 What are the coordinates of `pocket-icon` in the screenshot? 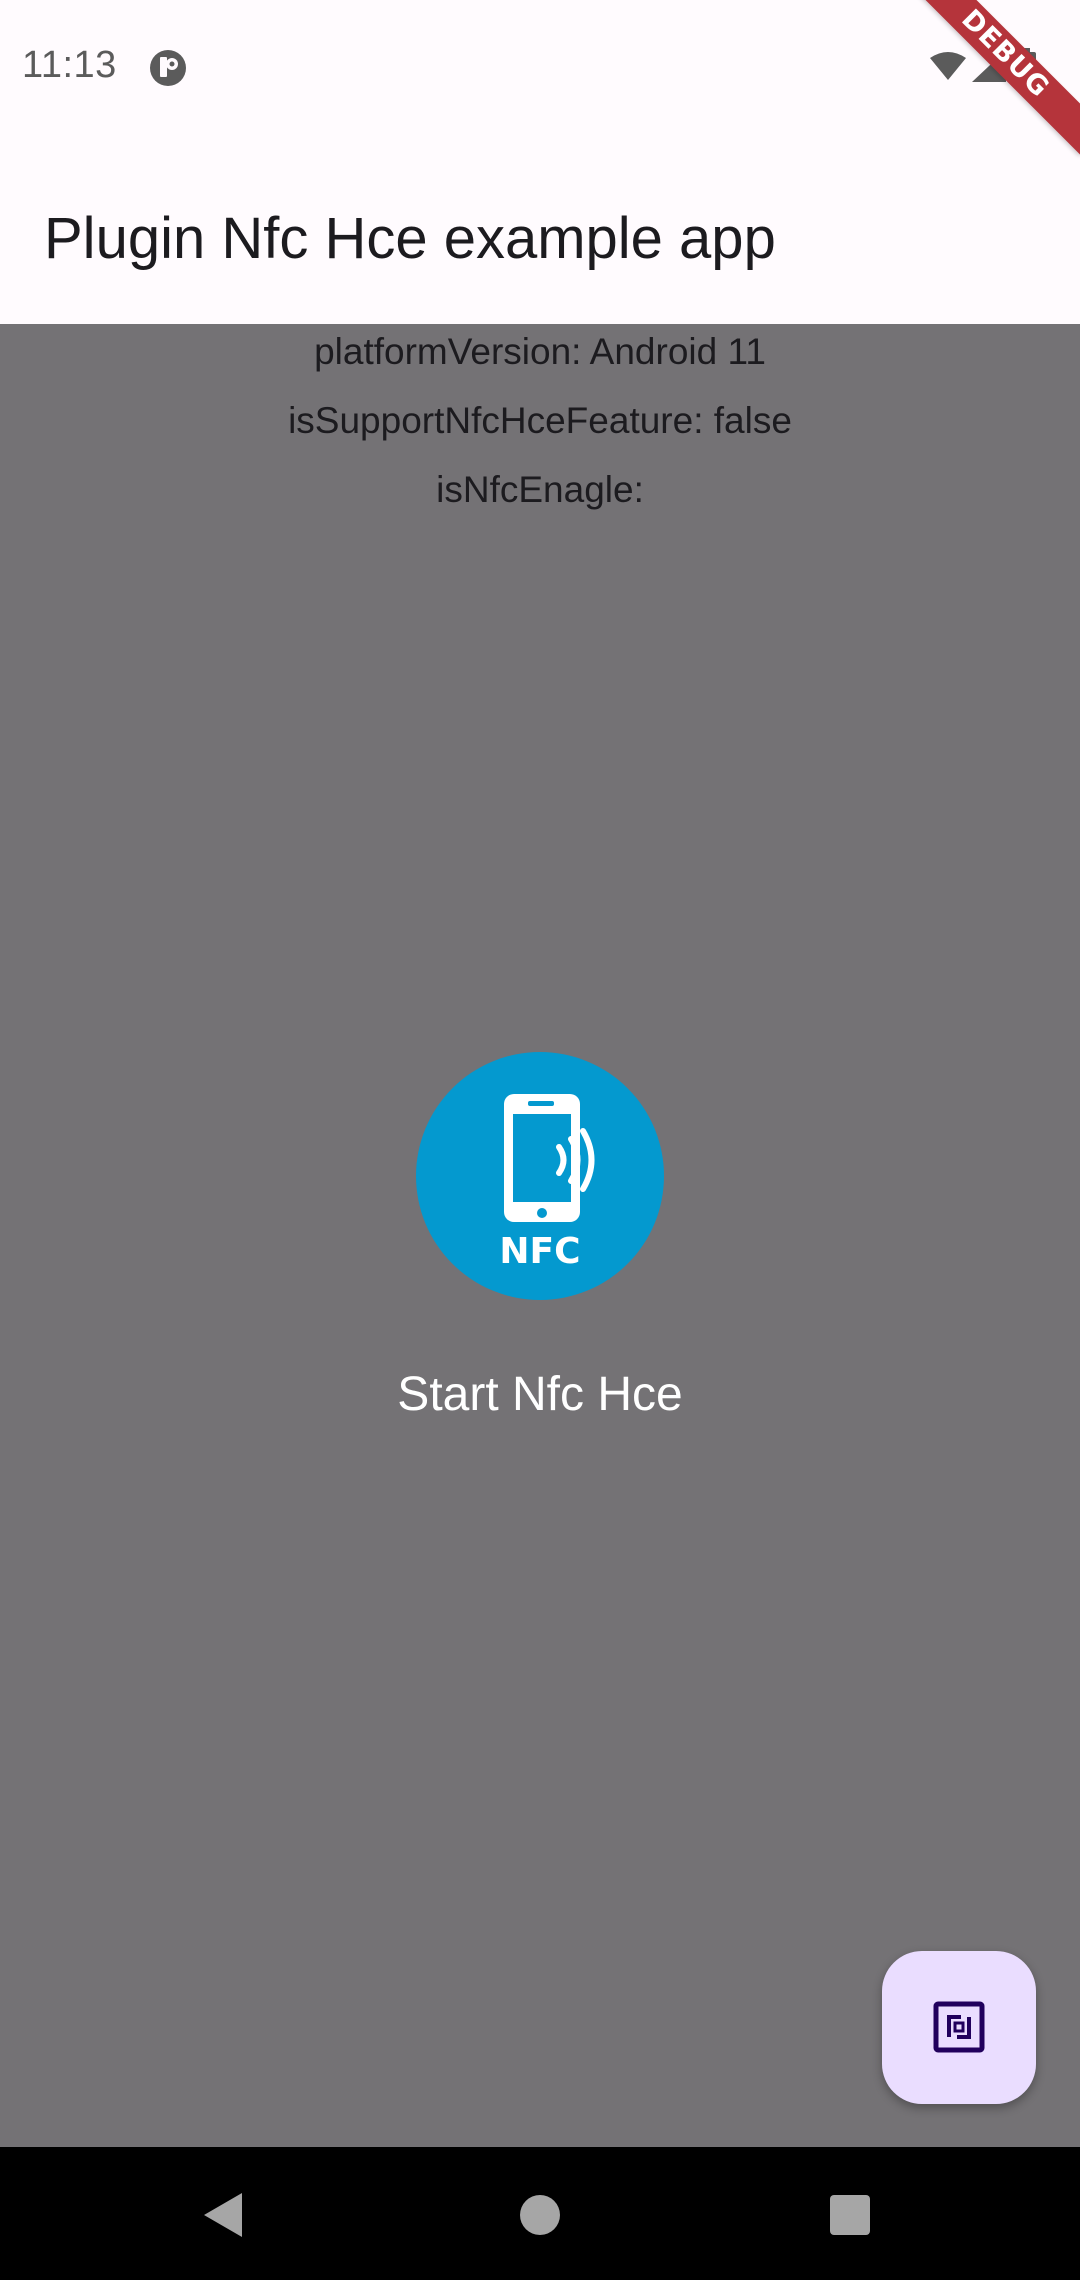 It's located at (168, 68).